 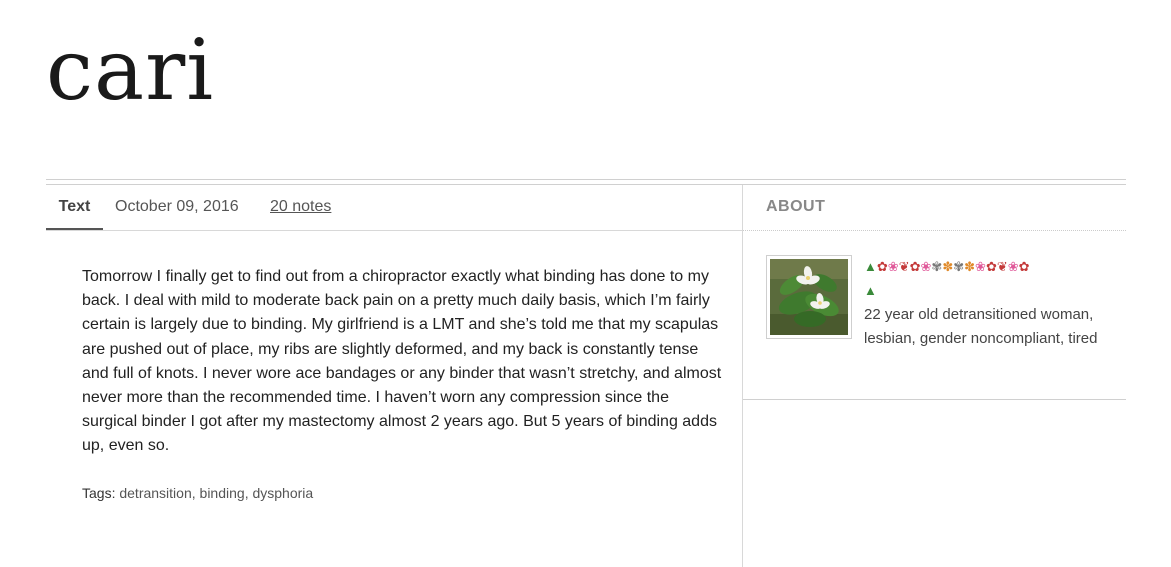 What do you see at coordinates (394, 208) in the screenshot?
I see `post-meta-bar: Text October 09, 2016 20 notes` at bounding box center [394, 208].